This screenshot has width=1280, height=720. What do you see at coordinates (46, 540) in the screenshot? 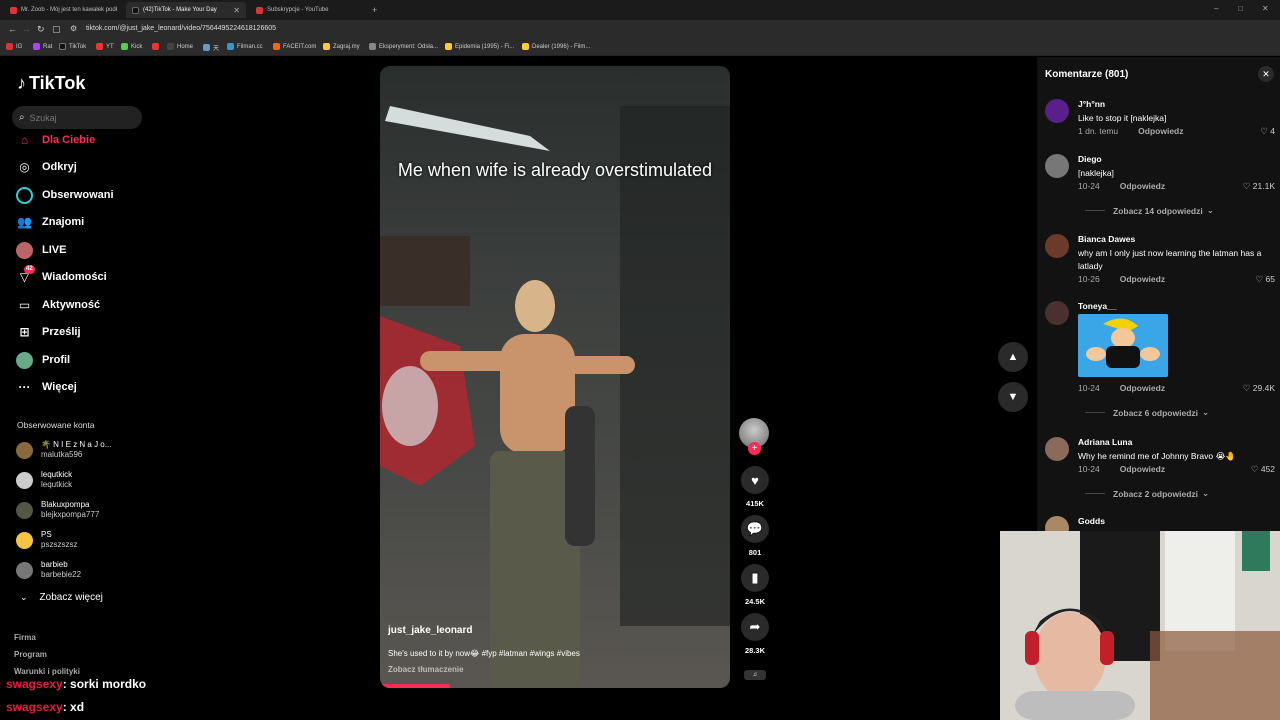
I see `followed-account: PS pszszszsz` at bounding box center [46, 540].